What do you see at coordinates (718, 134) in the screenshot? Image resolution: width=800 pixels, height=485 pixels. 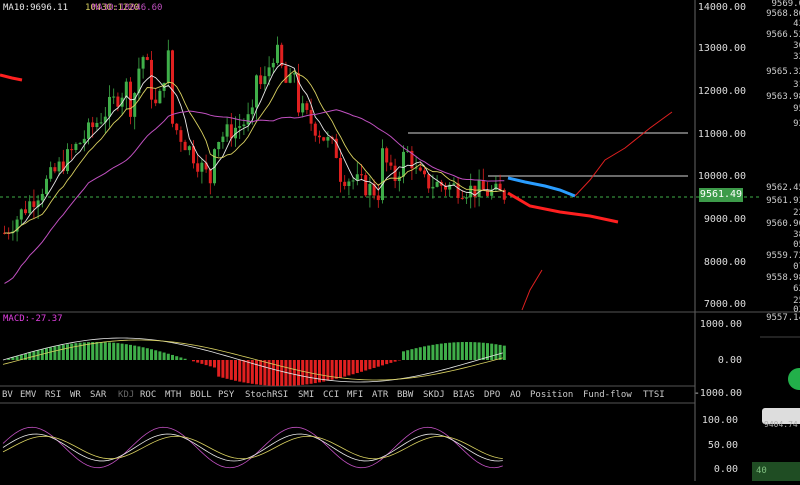 I see `price-axis-label: 11000.00` at bounding box center [718, 134].